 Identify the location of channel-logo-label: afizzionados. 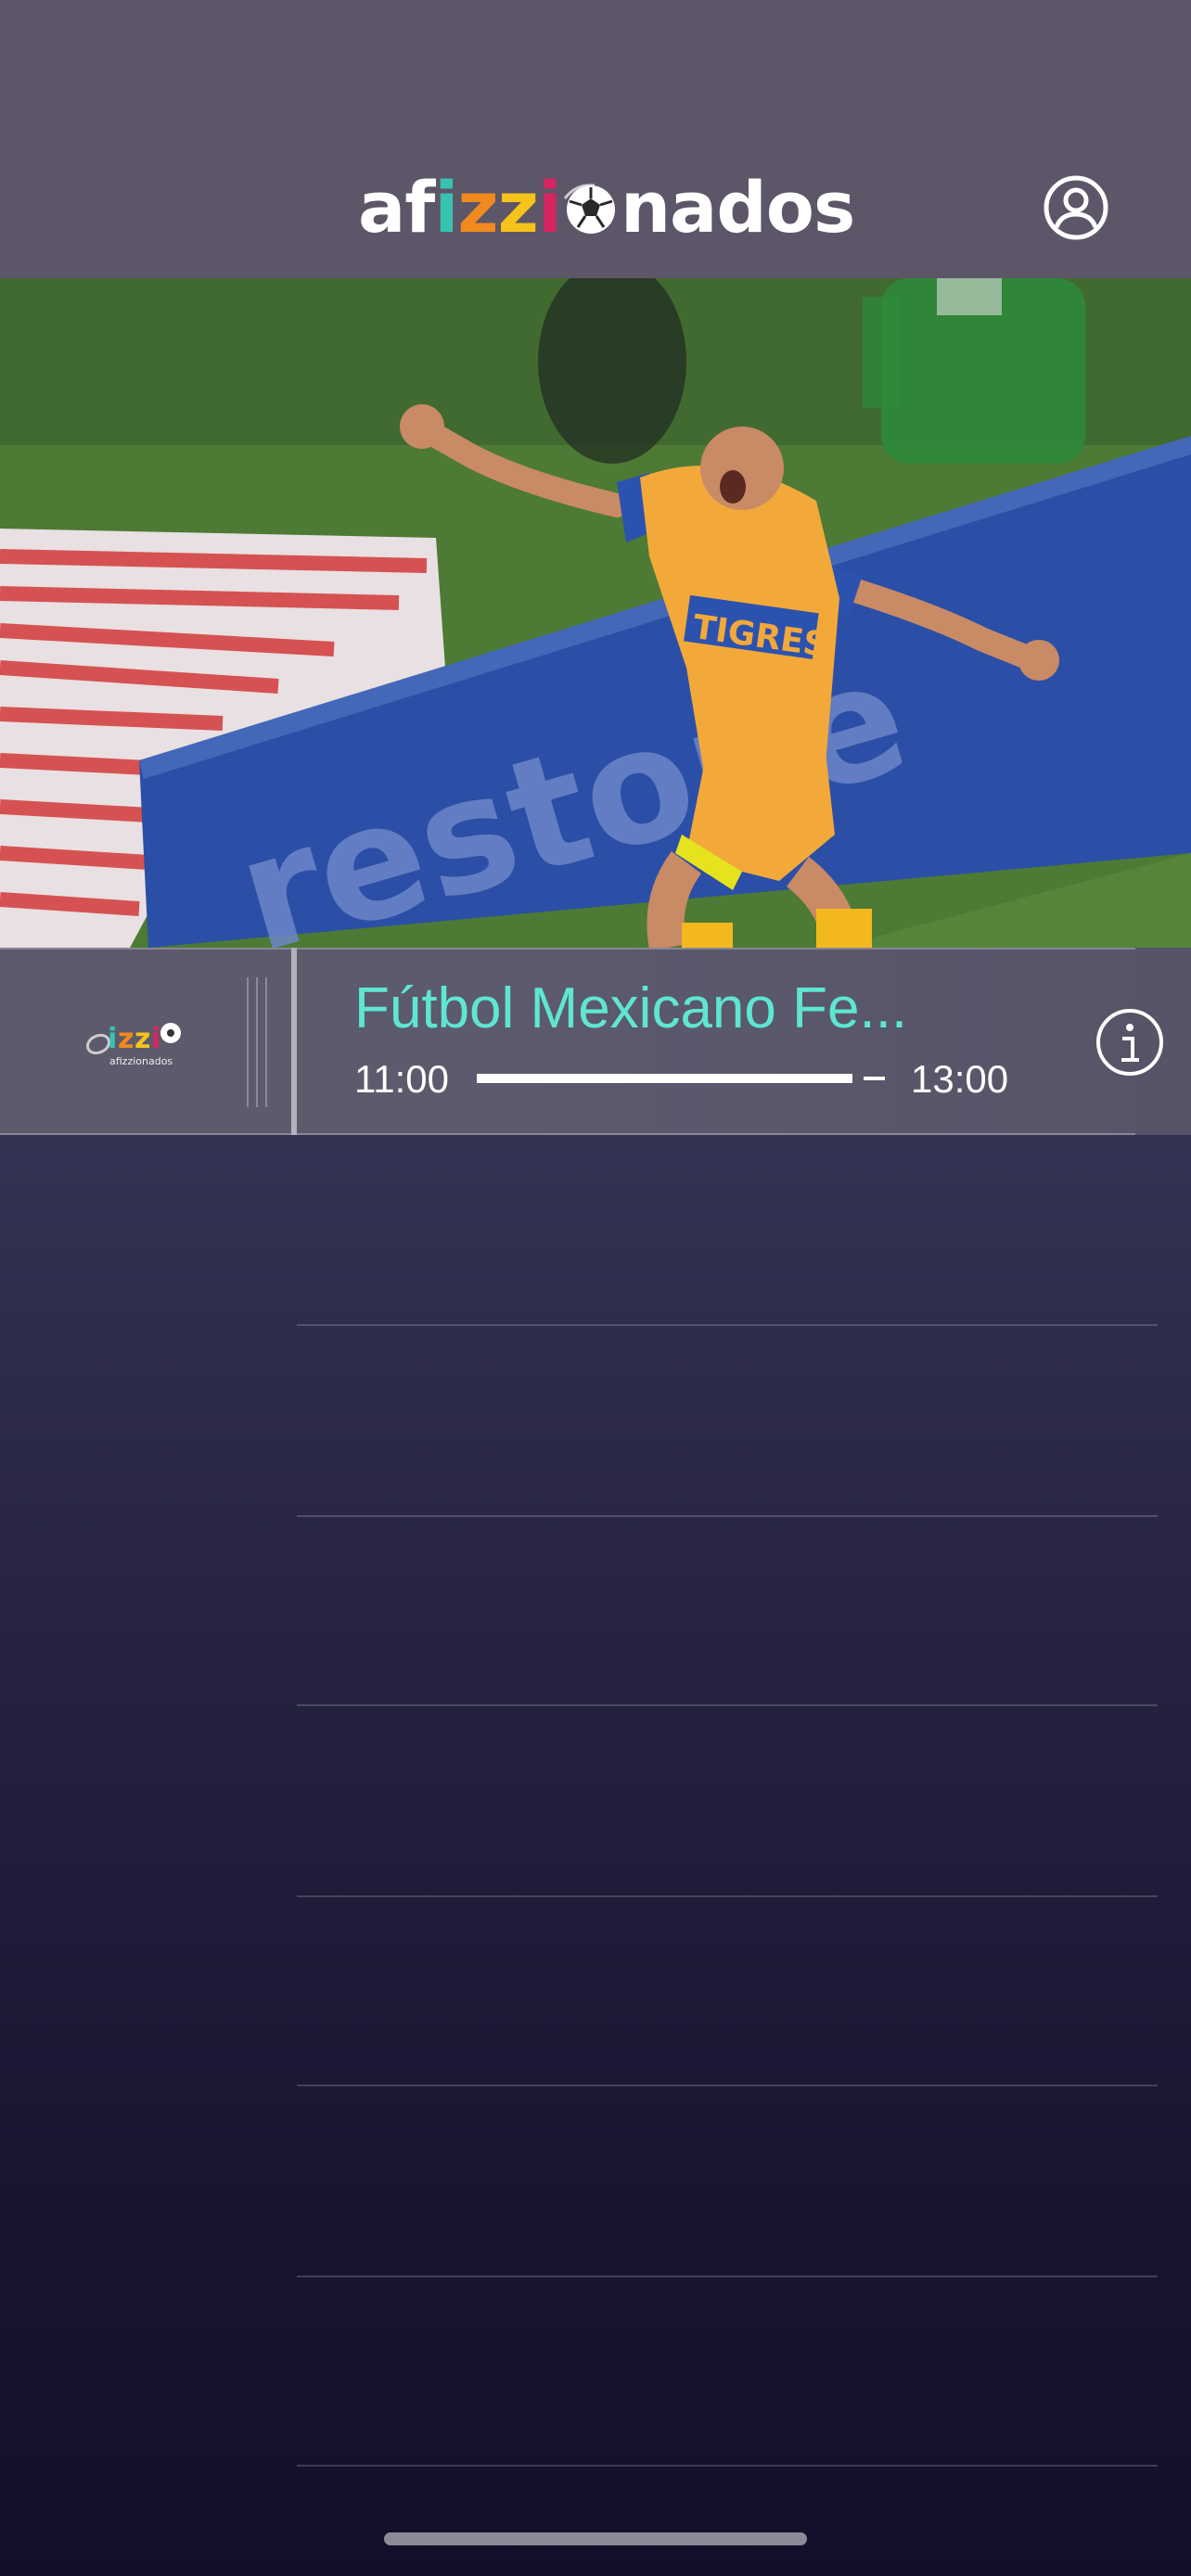
(141, 1061).